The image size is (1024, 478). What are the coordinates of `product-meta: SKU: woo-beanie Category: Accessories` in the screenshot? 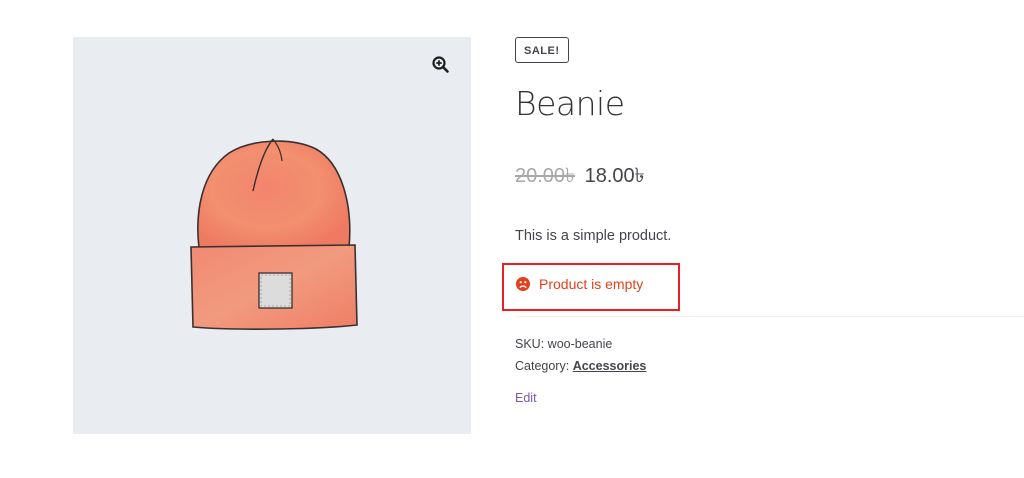 It's located at (580, 355).